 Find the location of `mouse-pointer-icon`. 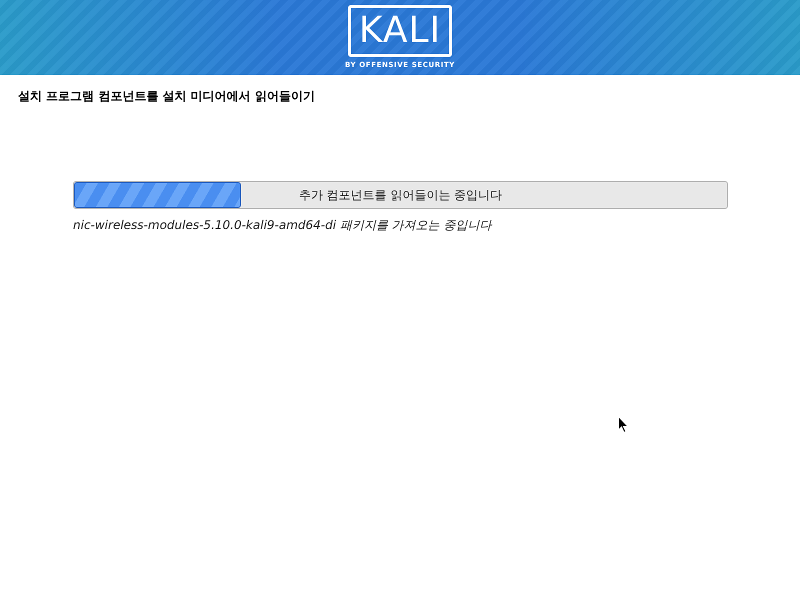

mouse-pointer-icon is located at coordinates (623, 424).